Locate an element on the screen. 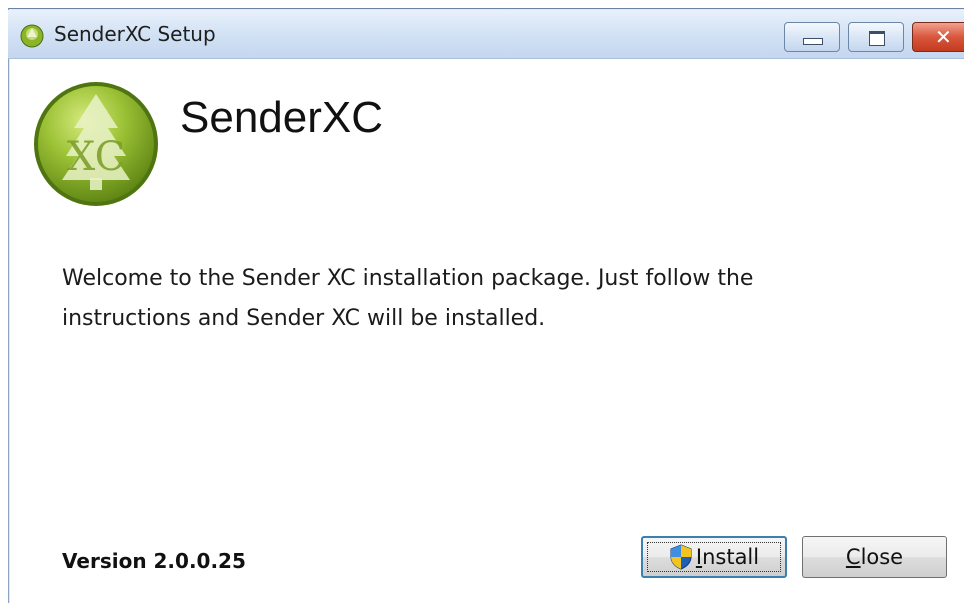 This screenshot has width=964, height=603. senderxc-logo: XC is located at coordinates (96, 144).